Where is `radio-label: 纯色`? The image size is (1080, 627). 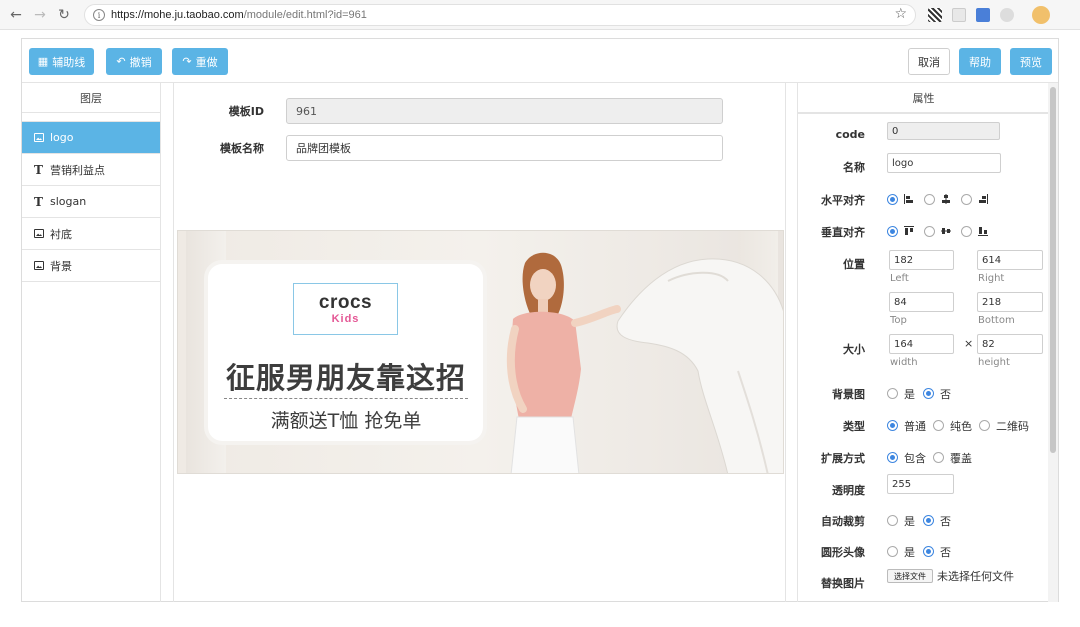
radio-label: 纯色 is located at coordinates (961, 426).